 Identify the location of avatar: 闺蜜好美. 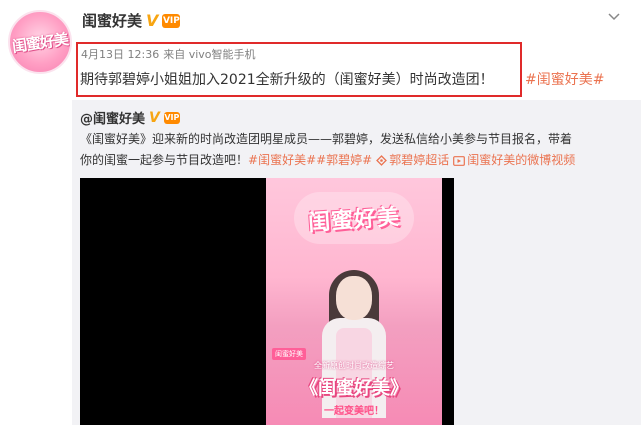
(40, 42).